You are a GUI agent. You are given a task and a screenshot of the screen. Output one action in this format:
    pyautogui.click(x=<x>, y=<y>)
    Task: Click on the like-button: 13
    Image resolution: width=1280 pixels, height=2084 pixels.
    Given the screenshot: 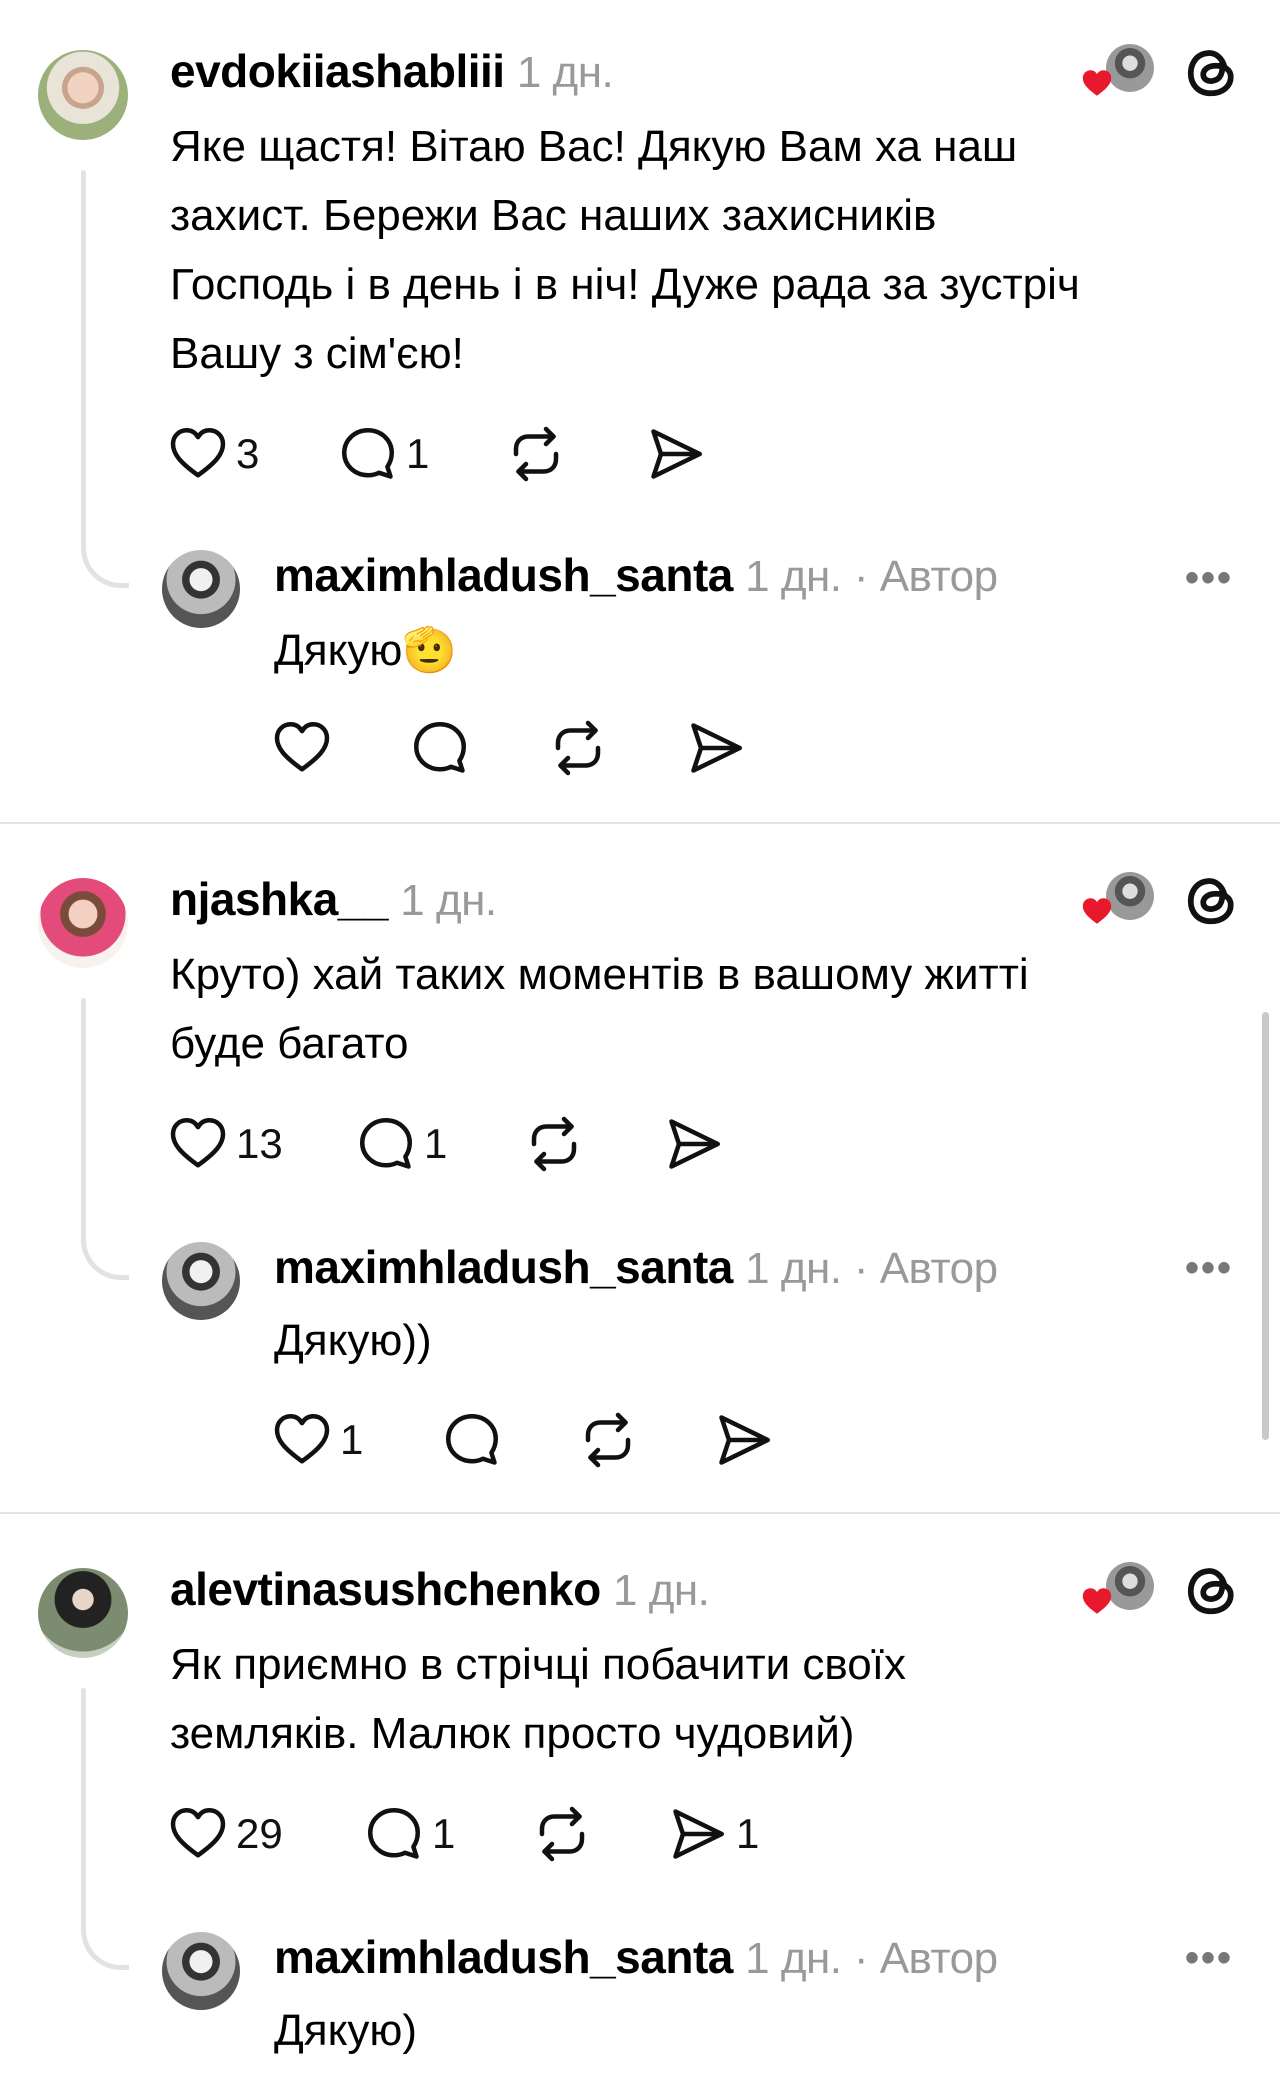 What is the action you would take?
    pyautogui.click(x=262, y=1144)
    